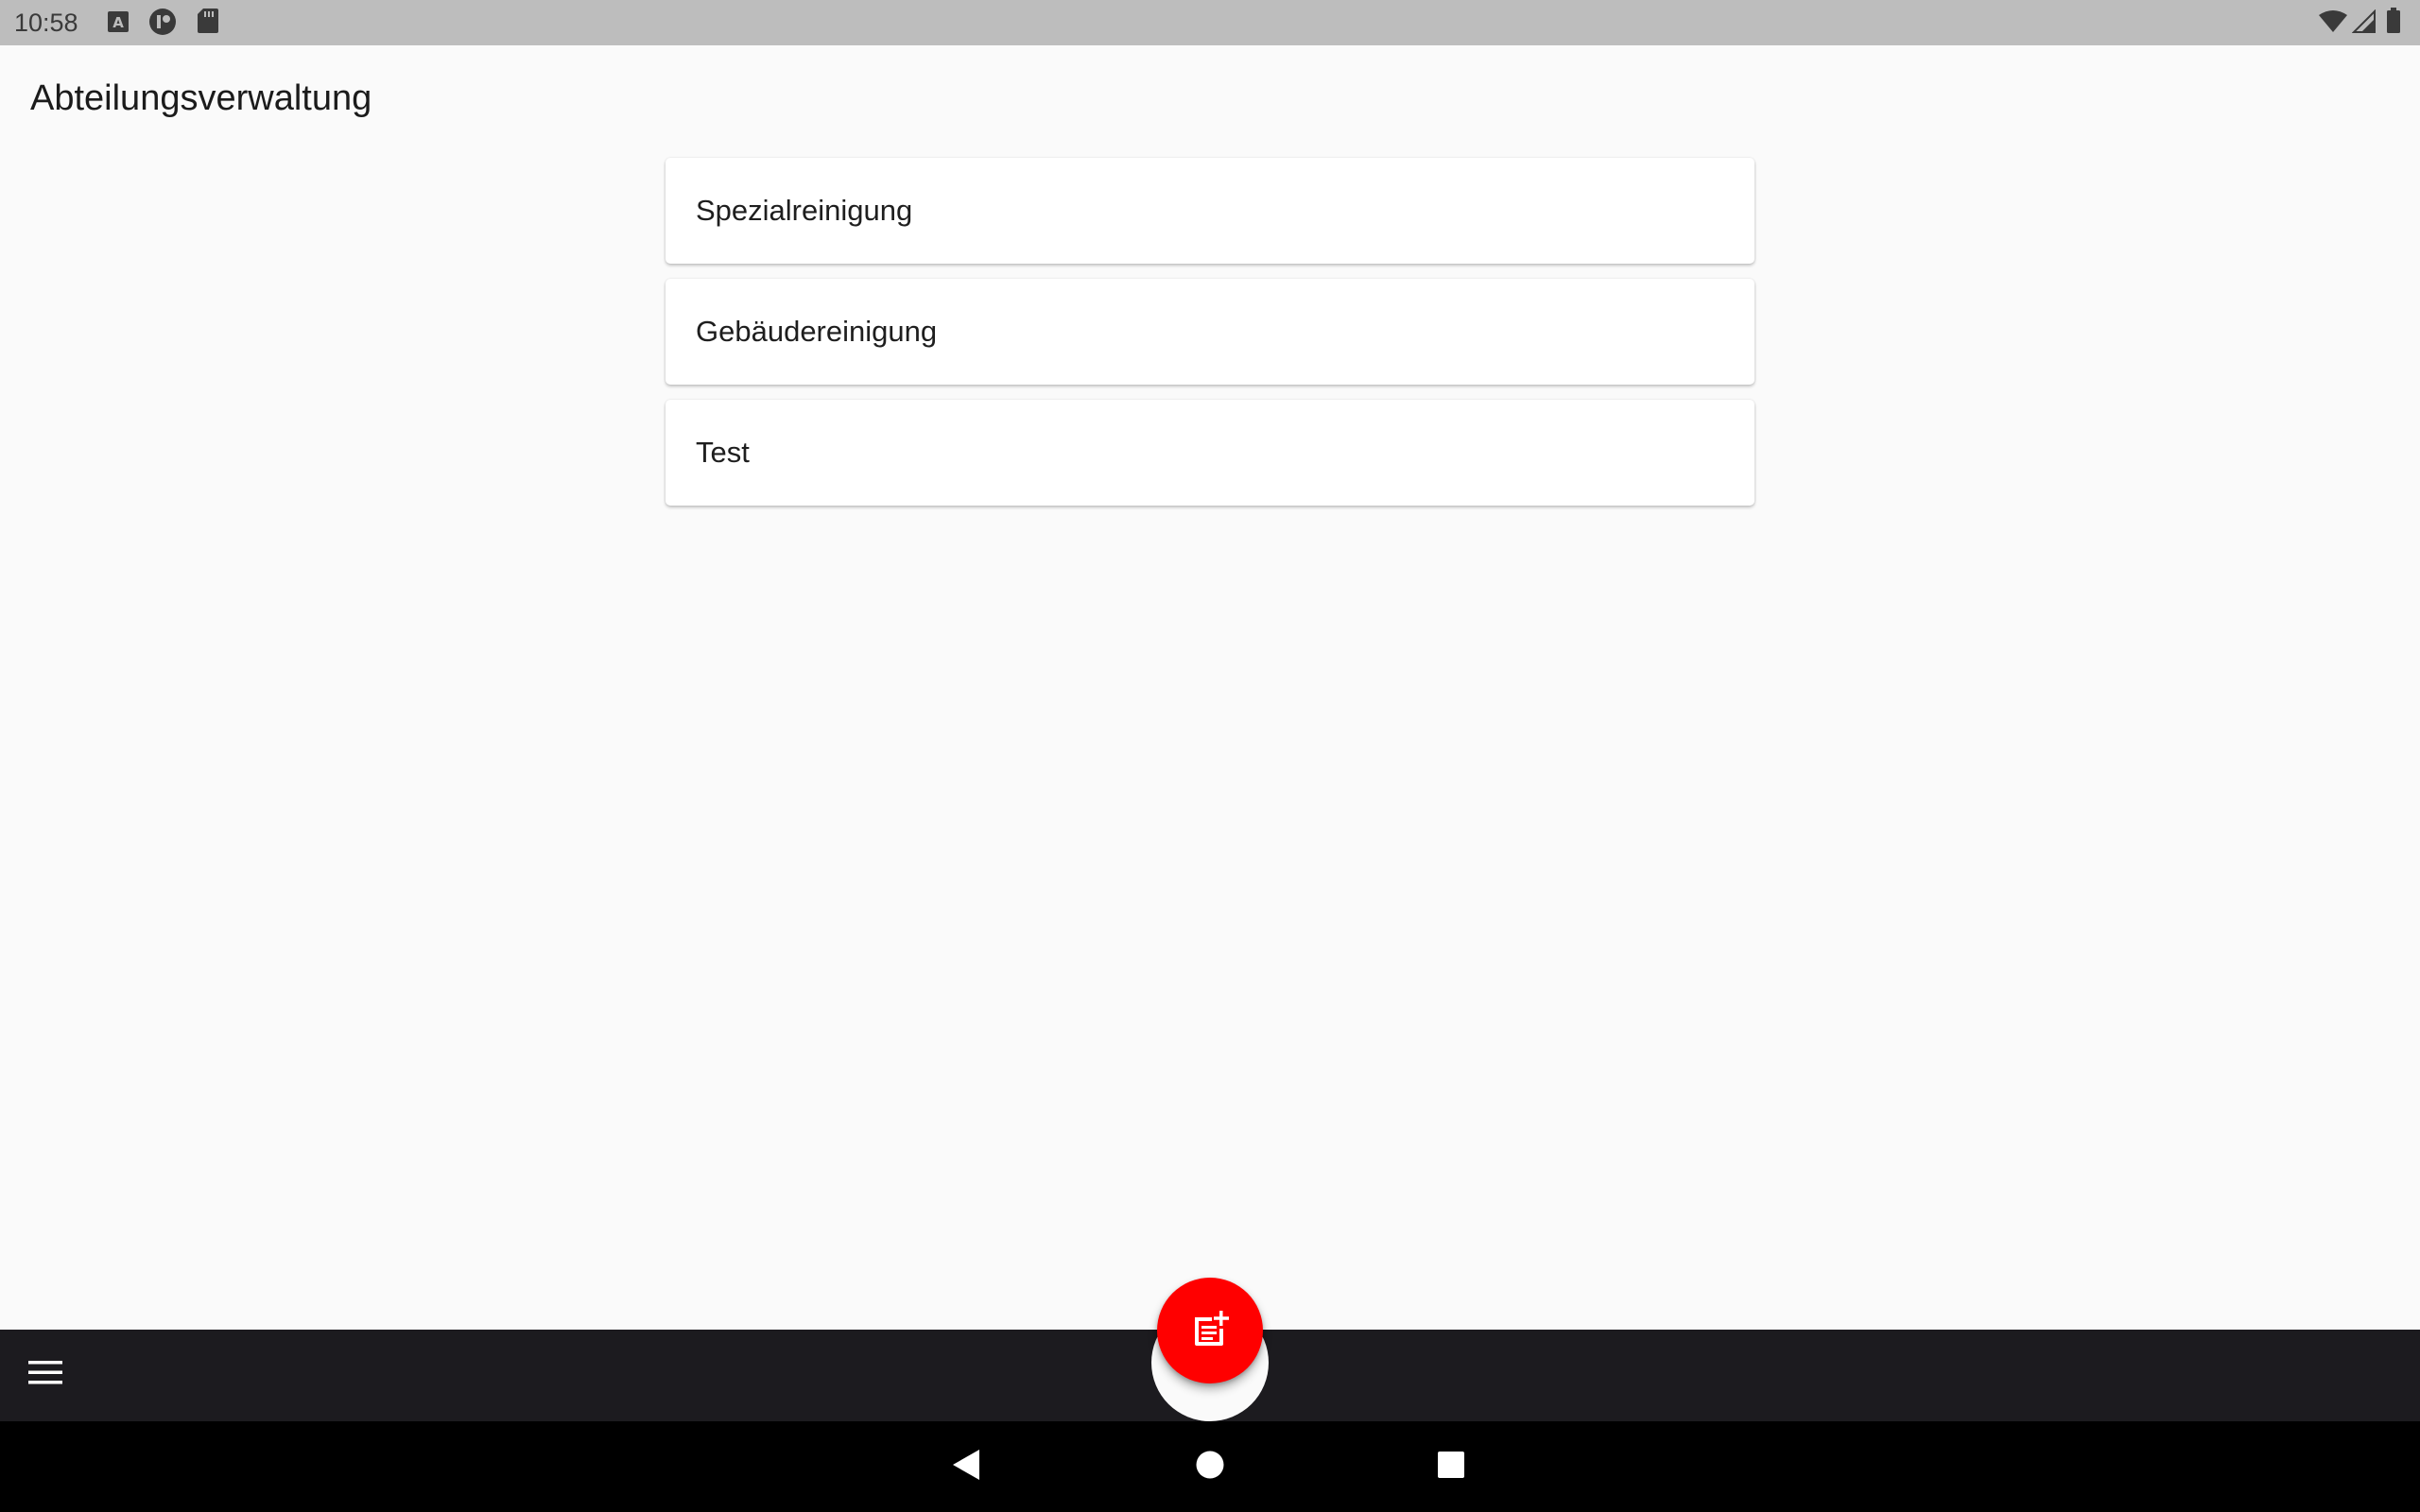 This screenshot has width=2420, height=1512. I want to click on menu-button, so click(45, 1374).